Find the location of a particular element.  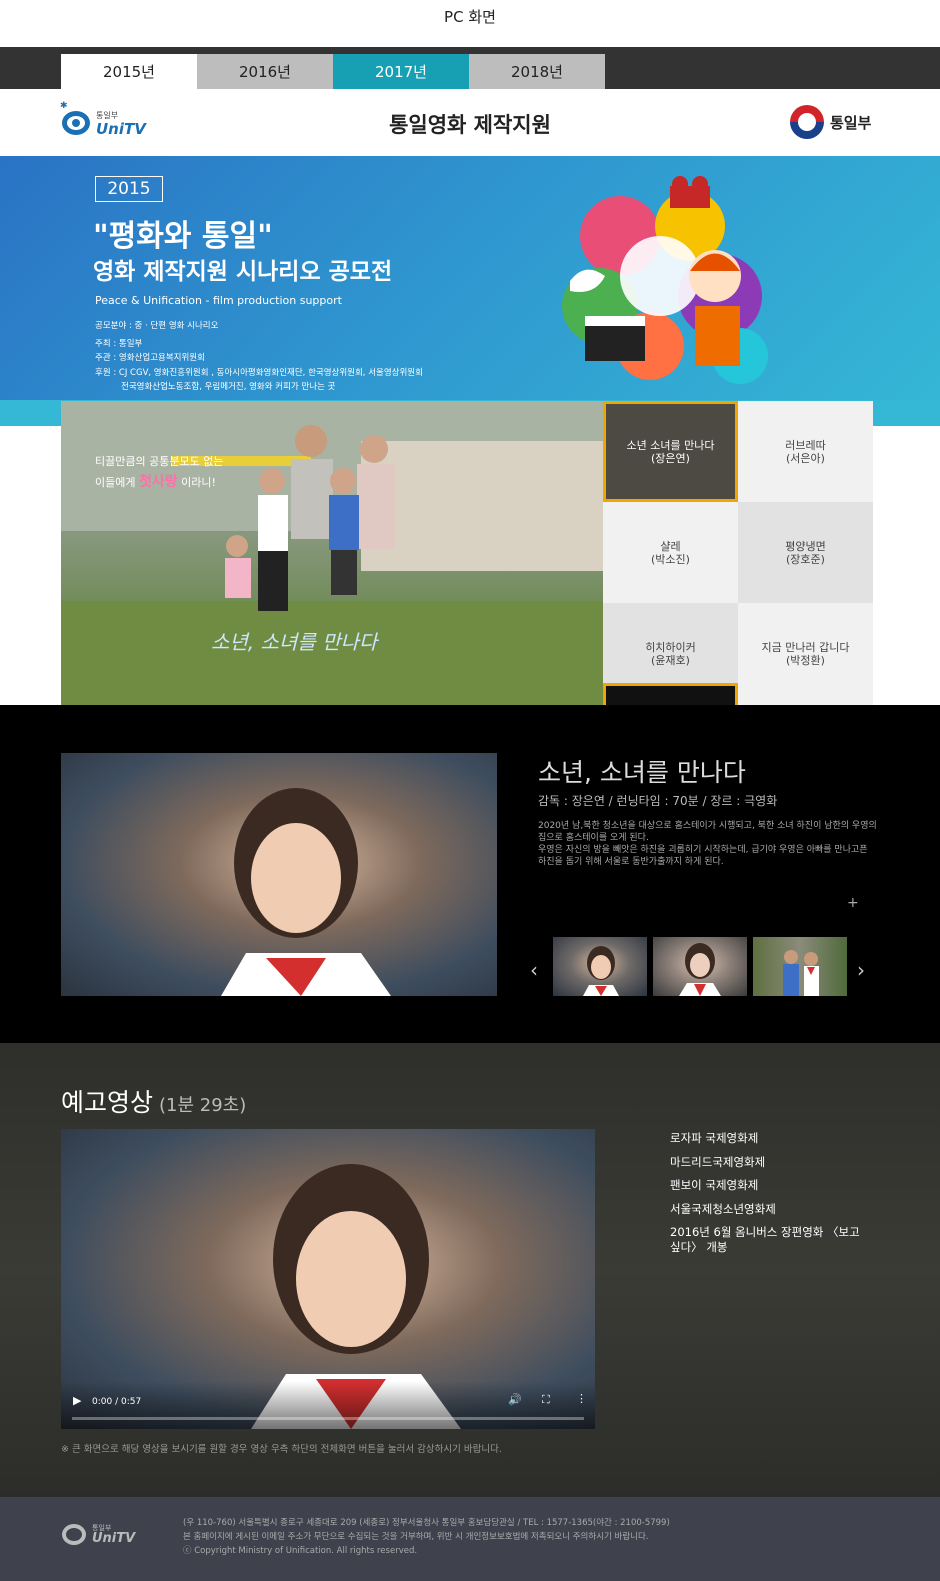

tab-2017: 2017년 is located at coordinates (401, 71).